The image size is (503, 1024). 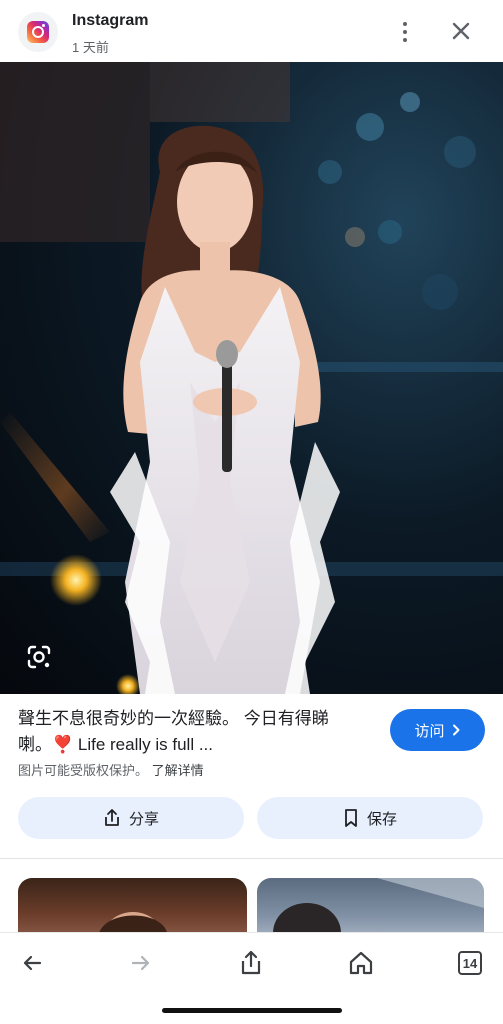 I want to click on learn-more-link: 了解详情, so click(x=178, y=770).